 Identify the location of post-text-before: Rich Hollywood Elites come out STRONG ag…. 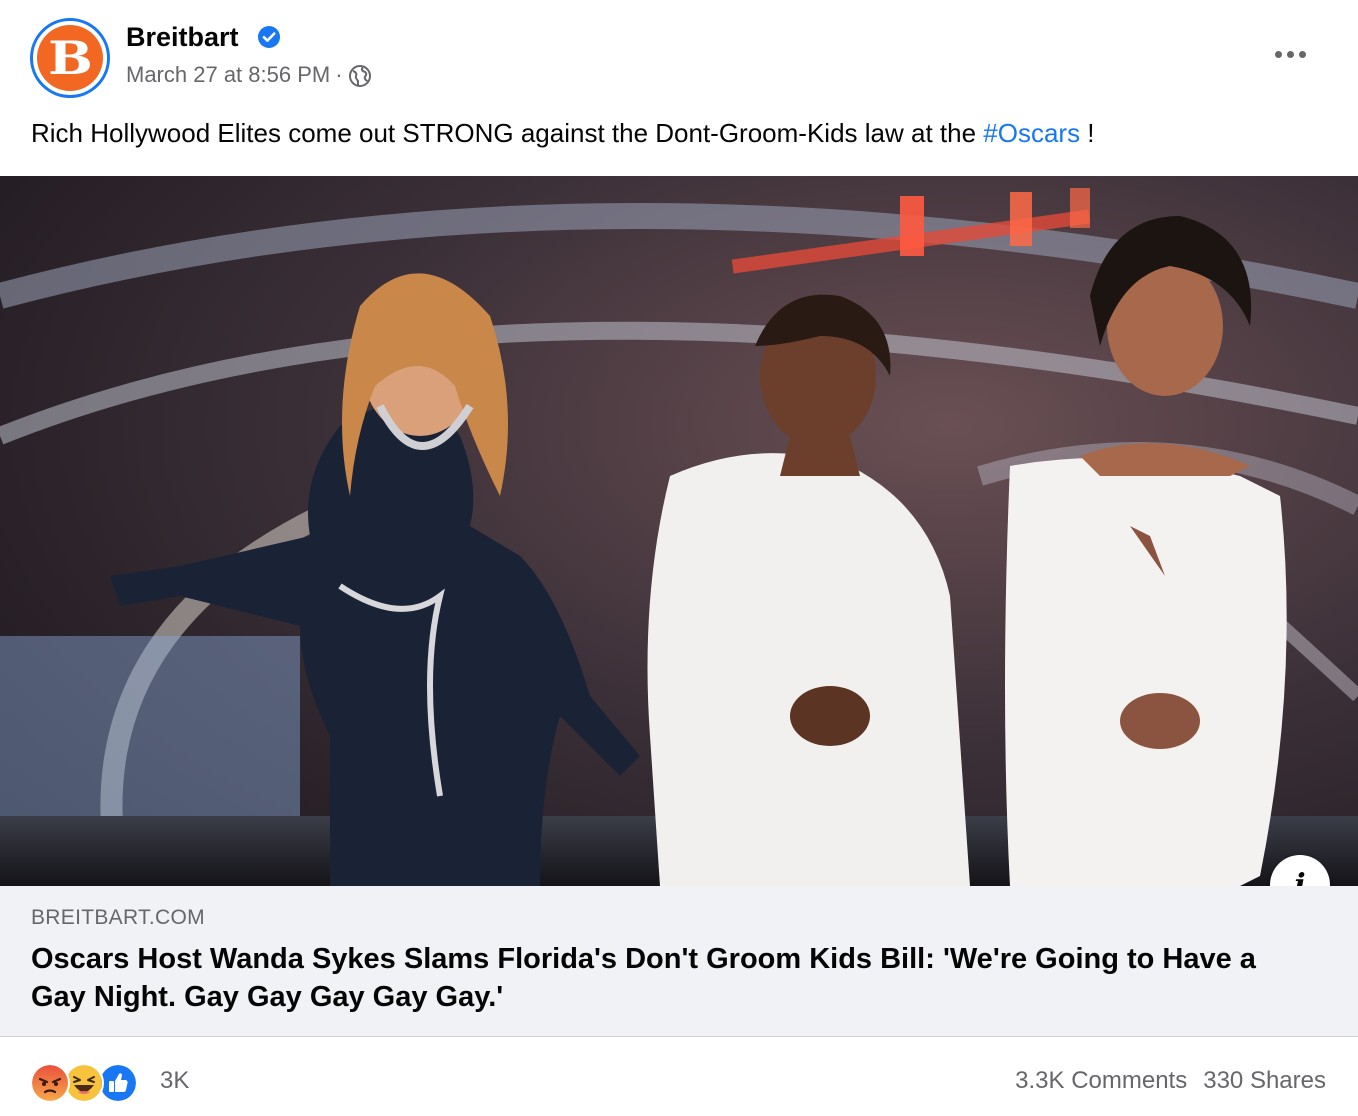
(507, 133).